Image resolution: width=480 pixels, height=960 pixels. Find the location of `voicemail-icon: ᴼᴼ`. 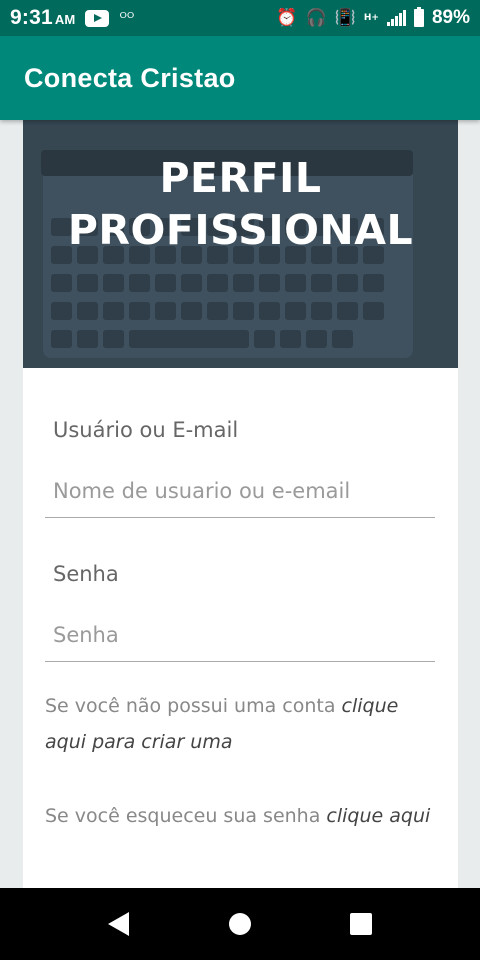

voicemail-icon: ᴼᴼ is located at coordinates (127, 18).